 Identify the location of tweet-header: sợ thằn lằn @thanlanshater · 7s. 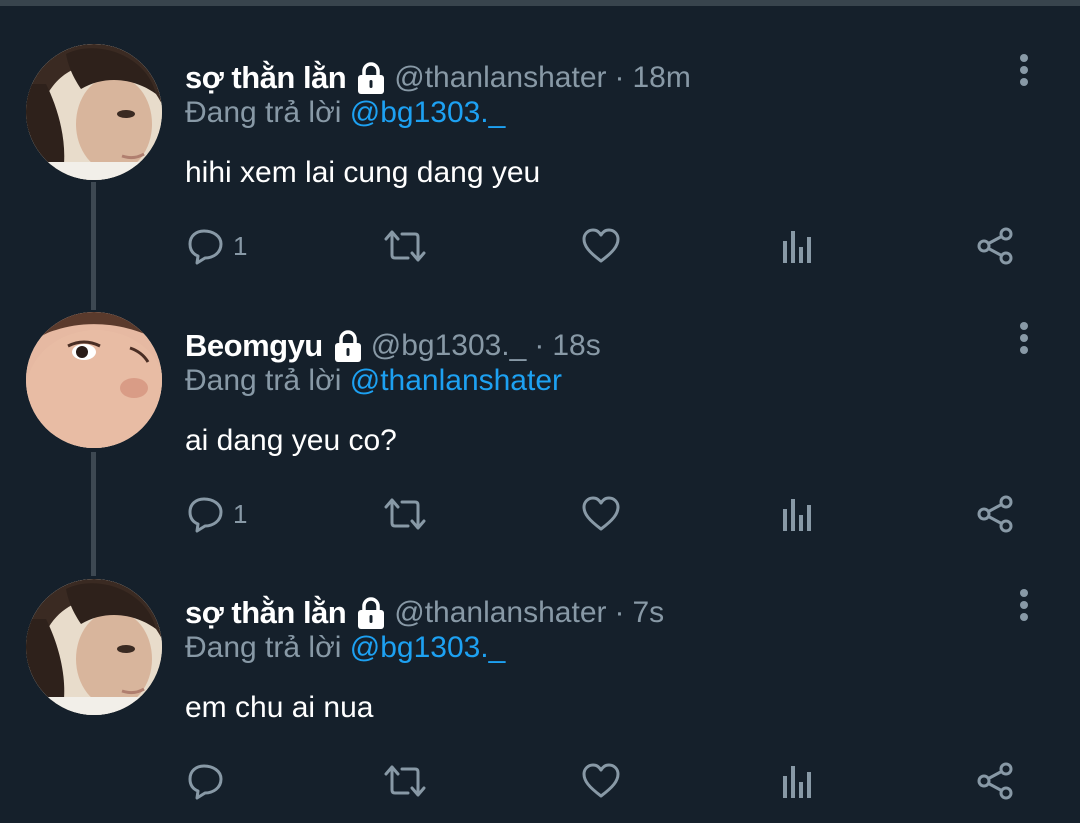
(424, 613).